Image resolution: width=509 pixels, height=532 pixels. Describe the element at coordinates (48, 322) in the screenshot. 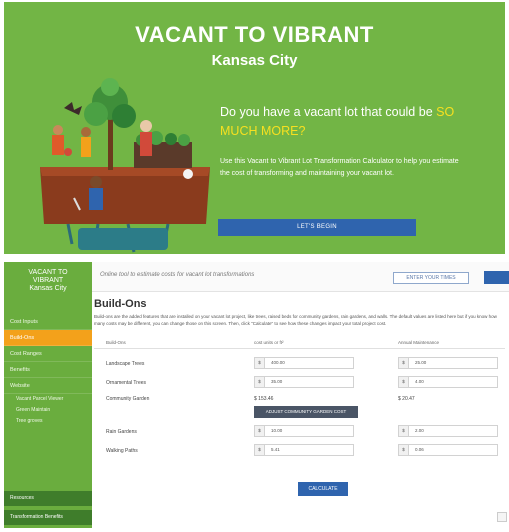

I see `sidebar-item-cost-inputs: Cost Inputs` at that location.